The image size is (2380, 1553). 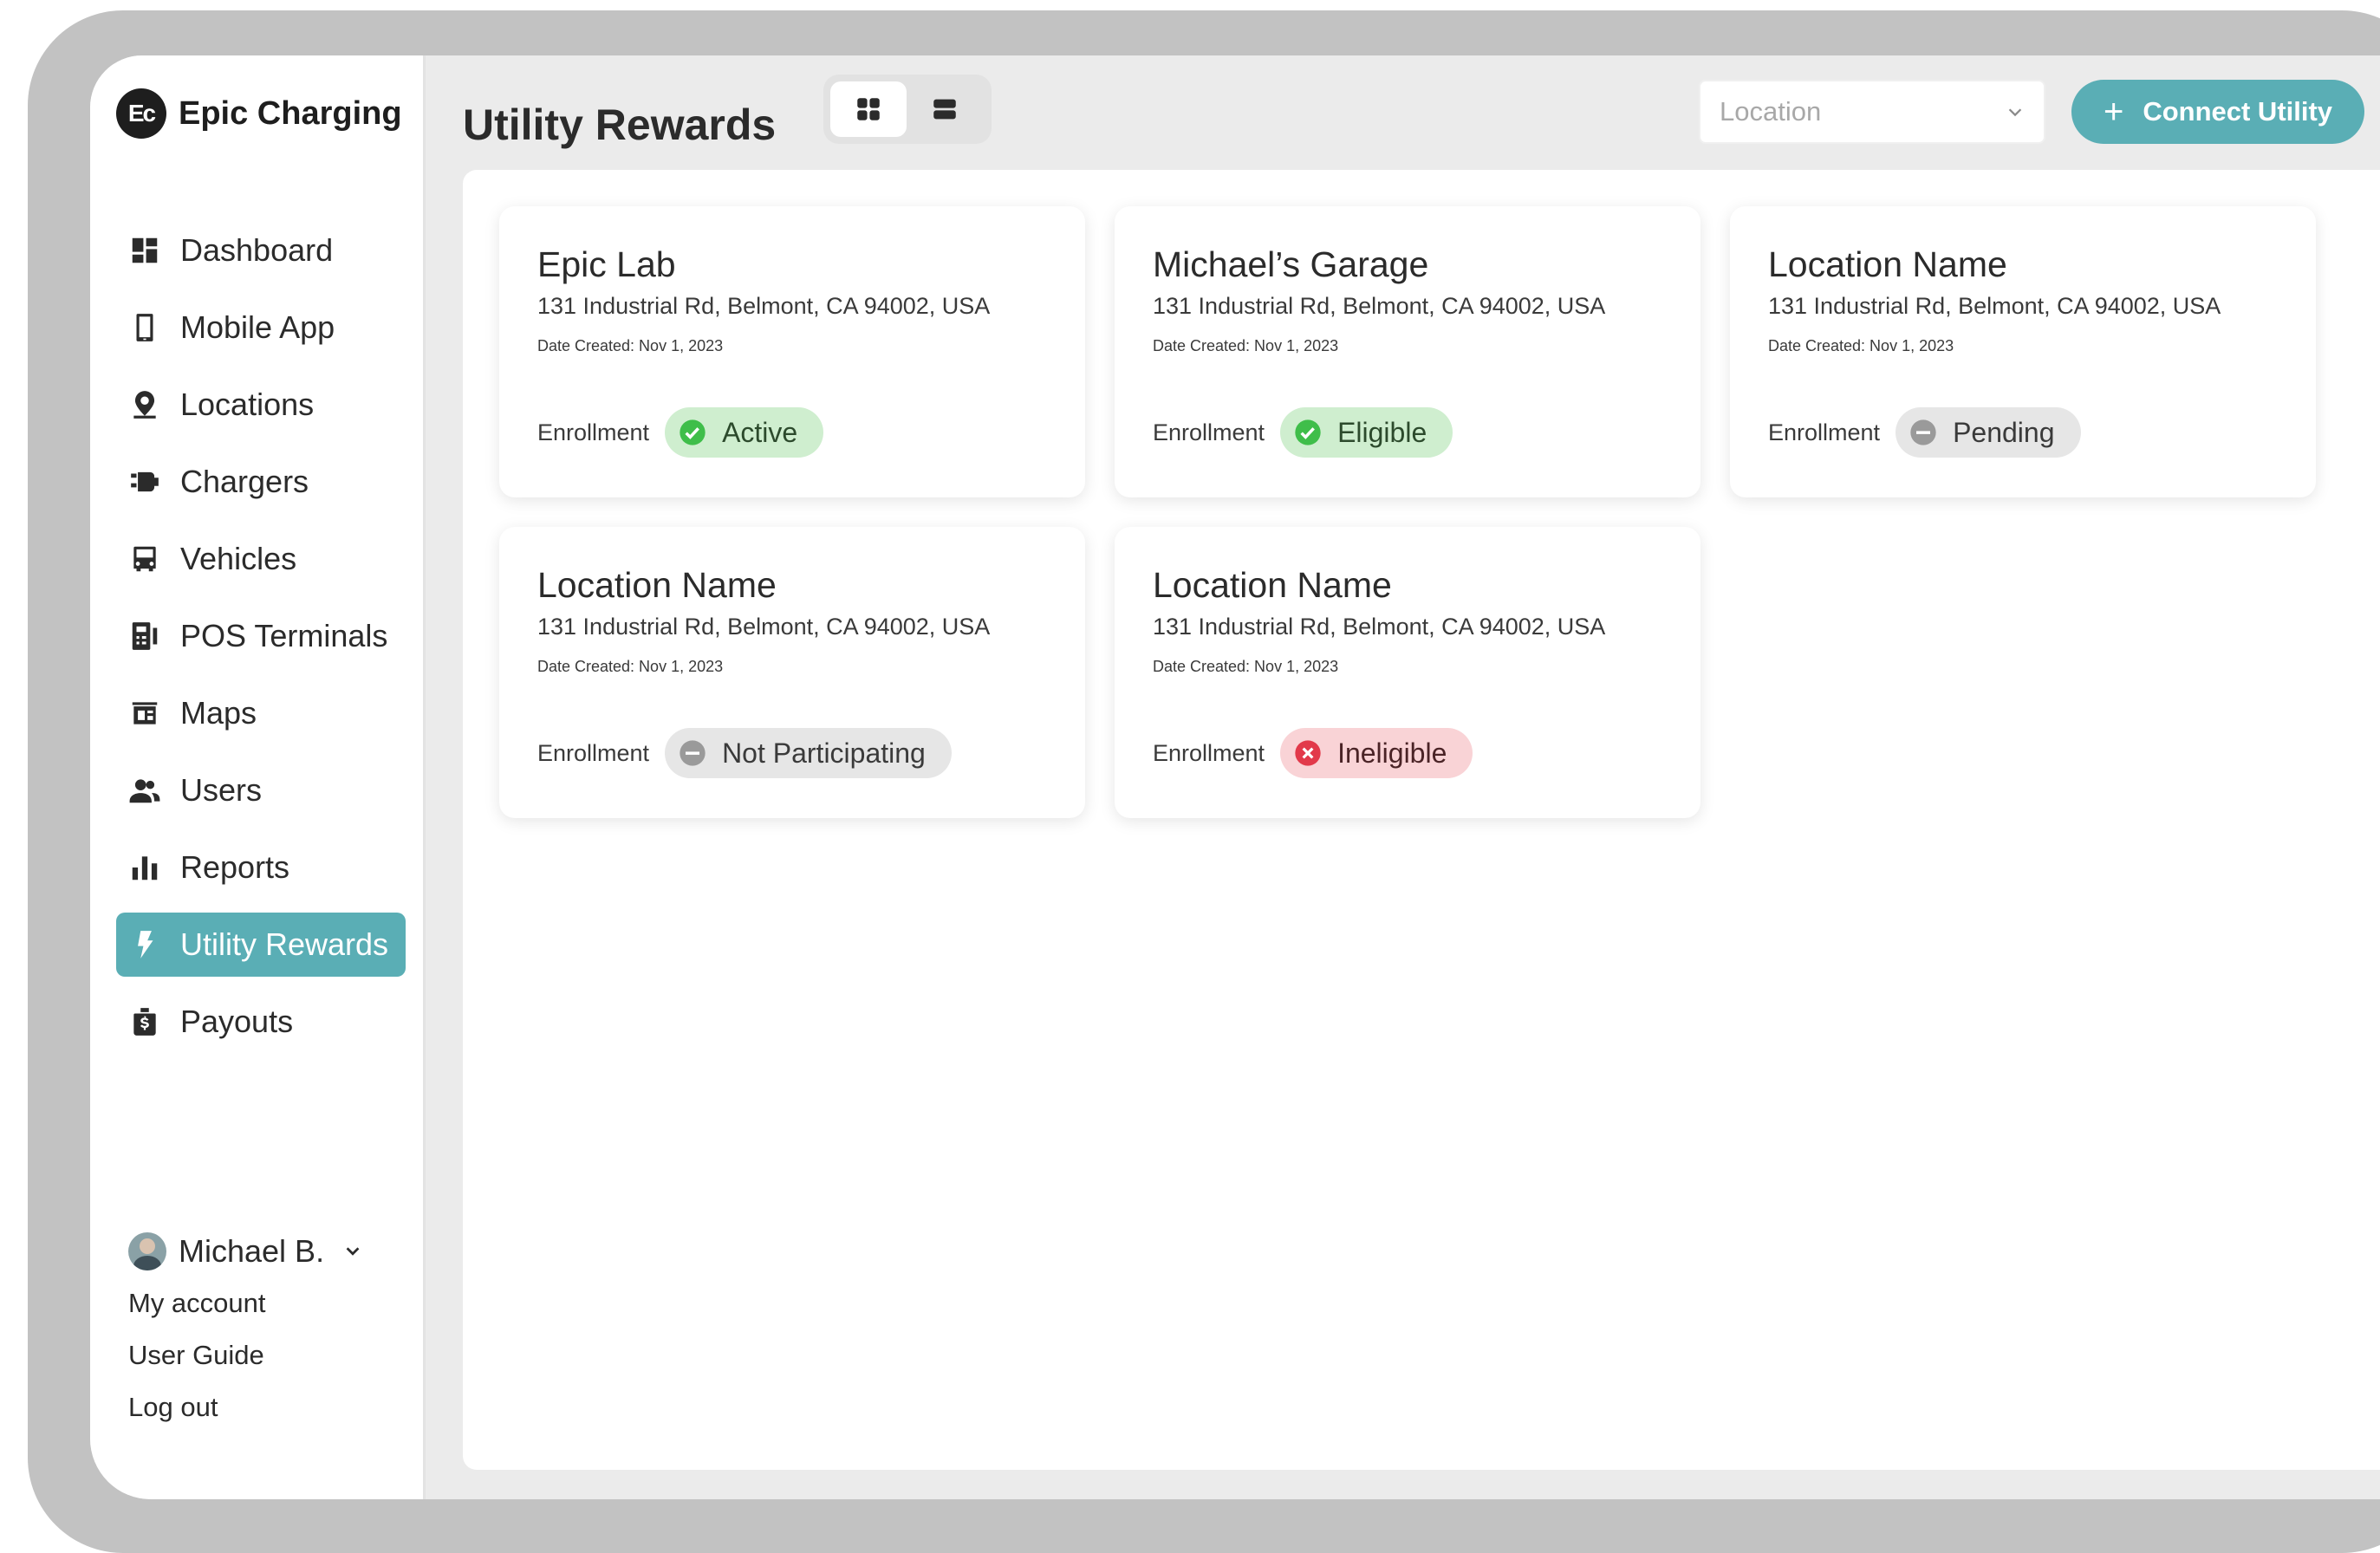 I want to click on sidebar-item-locations: Locations, so click(x=261, y=405).